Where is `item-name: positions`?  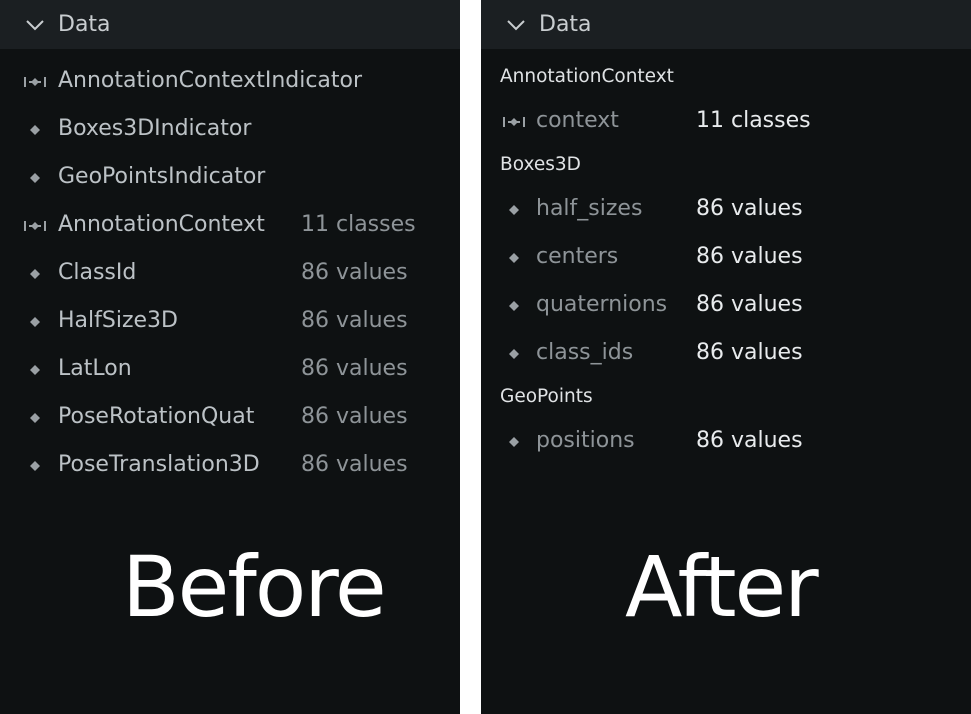
item-name: positions is located at coordinates (585, 440).